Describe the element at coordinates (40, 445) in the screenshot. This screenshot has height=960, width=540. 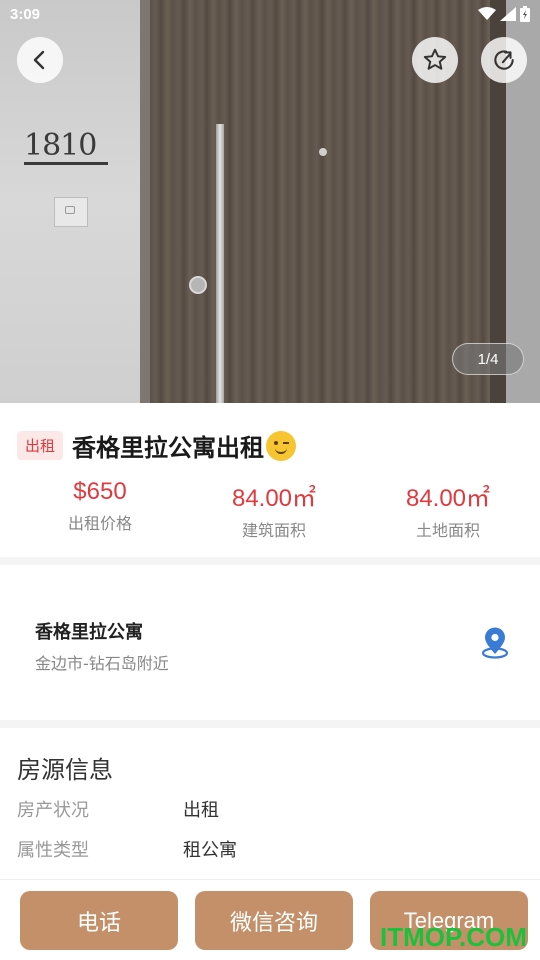
I see `rent-tag: 出租` at that location.